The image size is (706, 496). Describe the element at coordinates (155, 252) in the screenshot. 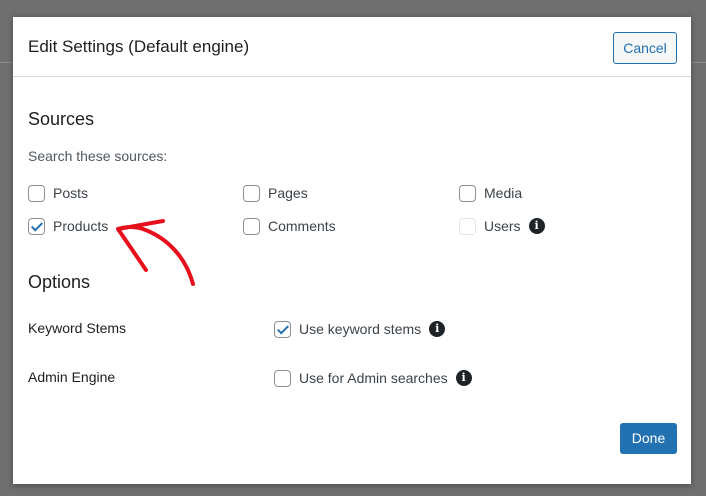

I see `annotation-arrow-icon` at that location.